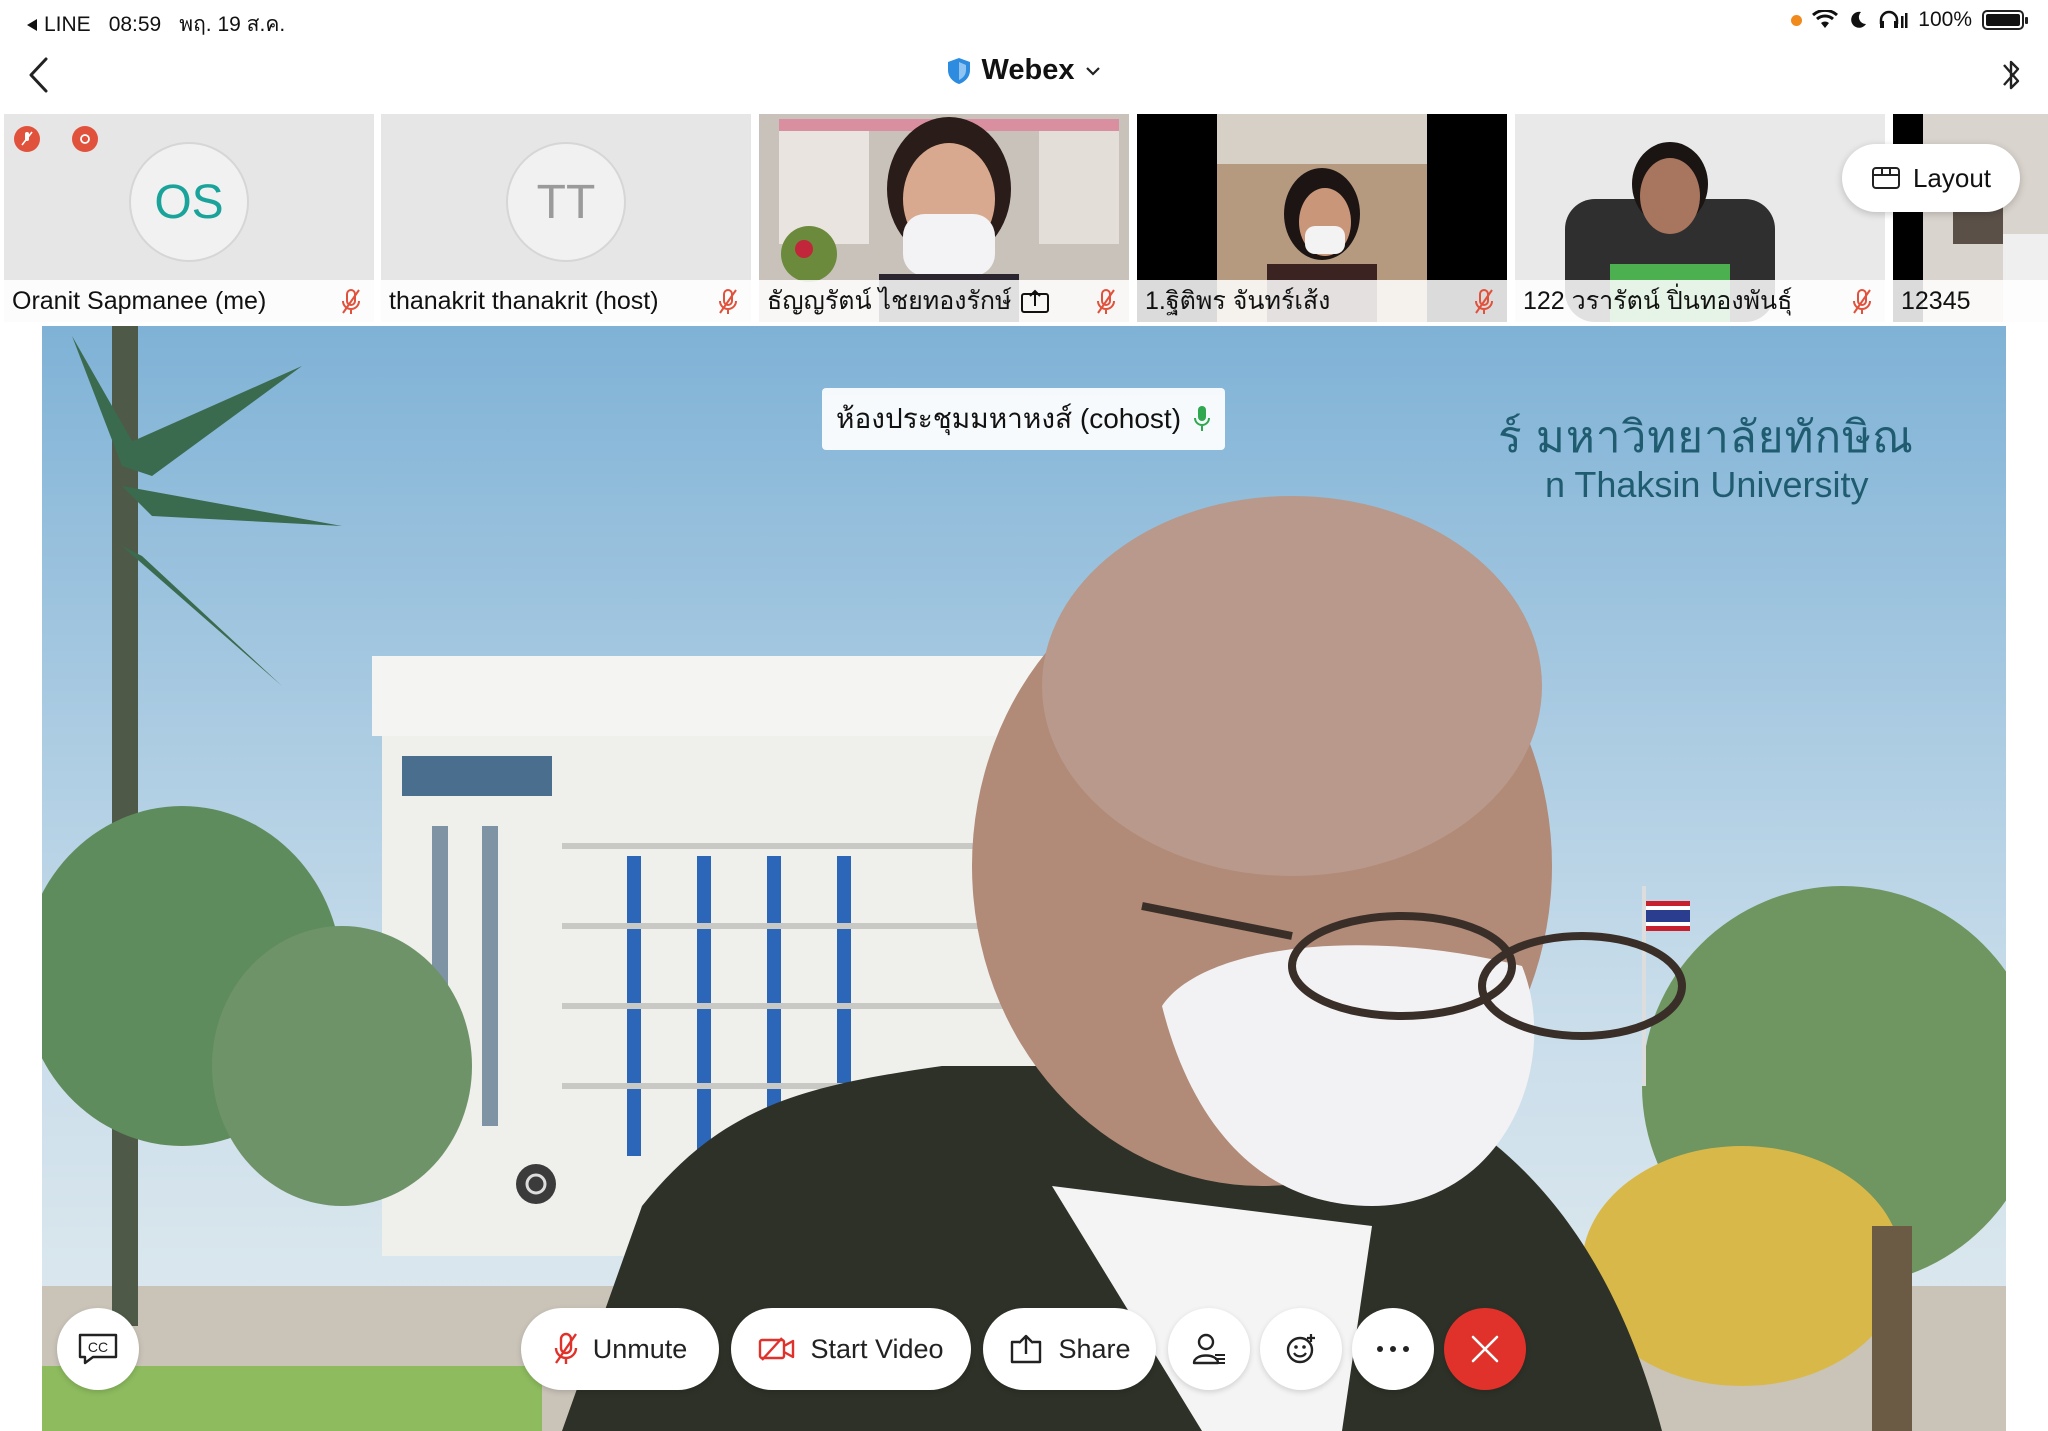  Describe the element at coordinates (958, 70) in the screenshot. I see `shield-icon` at that location.